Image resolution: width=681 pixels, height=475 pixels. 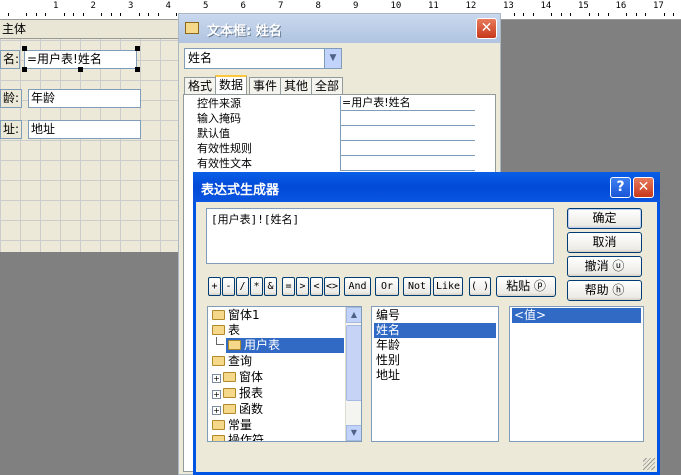 What do you see at coordinates (604, 218) in the screenshot?
I see `ok-button: 确定` at bounding box center [604, 218].